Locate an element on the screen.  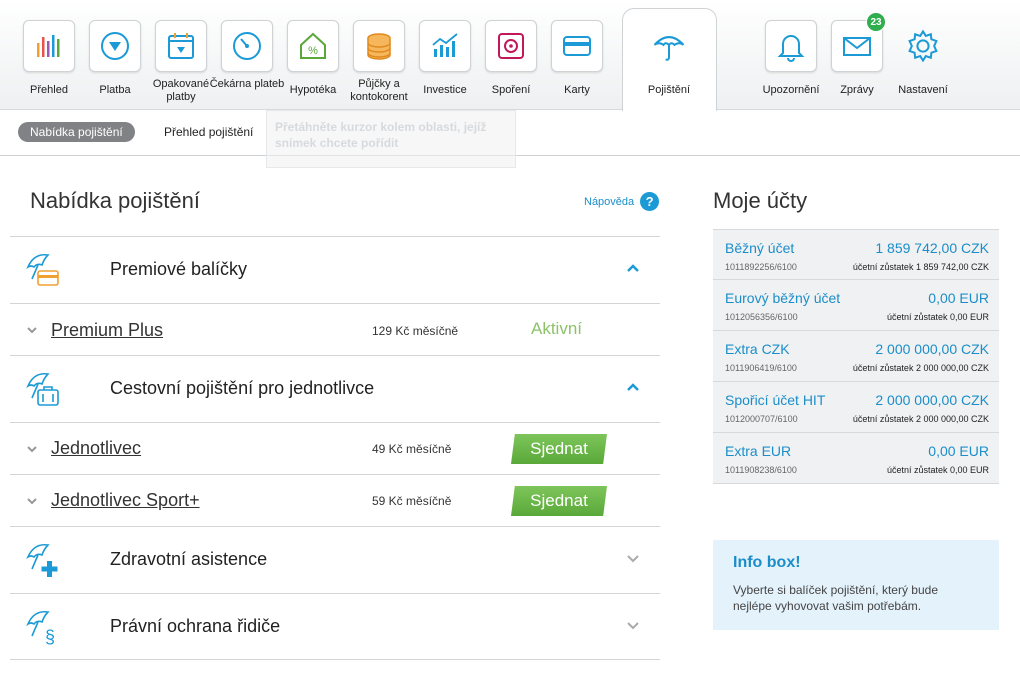
nav-item-hypoteka: % Hypotéka is located at coordinates (313, 55).